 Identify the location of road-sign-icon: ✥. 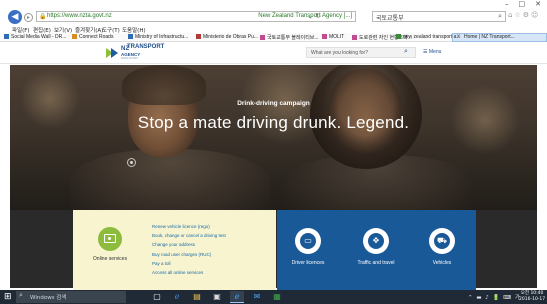
(376, 241).